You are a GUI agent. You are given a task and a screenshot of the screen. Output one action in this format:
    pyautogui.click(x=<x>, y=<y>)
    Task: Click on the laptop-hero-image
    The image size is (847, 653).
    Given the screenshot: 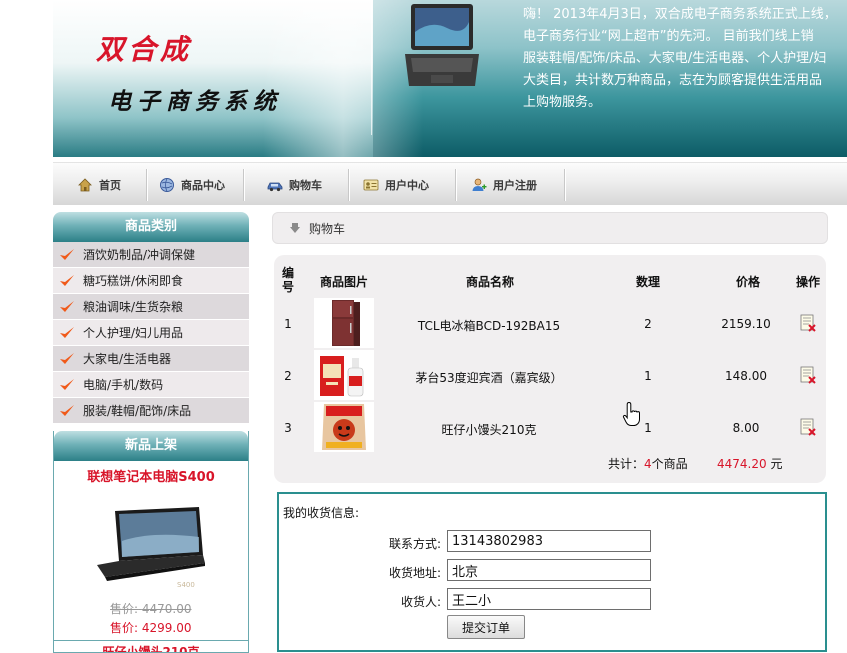 What is the action you would take?
    pyautogui.click(x=442, y=45)
    